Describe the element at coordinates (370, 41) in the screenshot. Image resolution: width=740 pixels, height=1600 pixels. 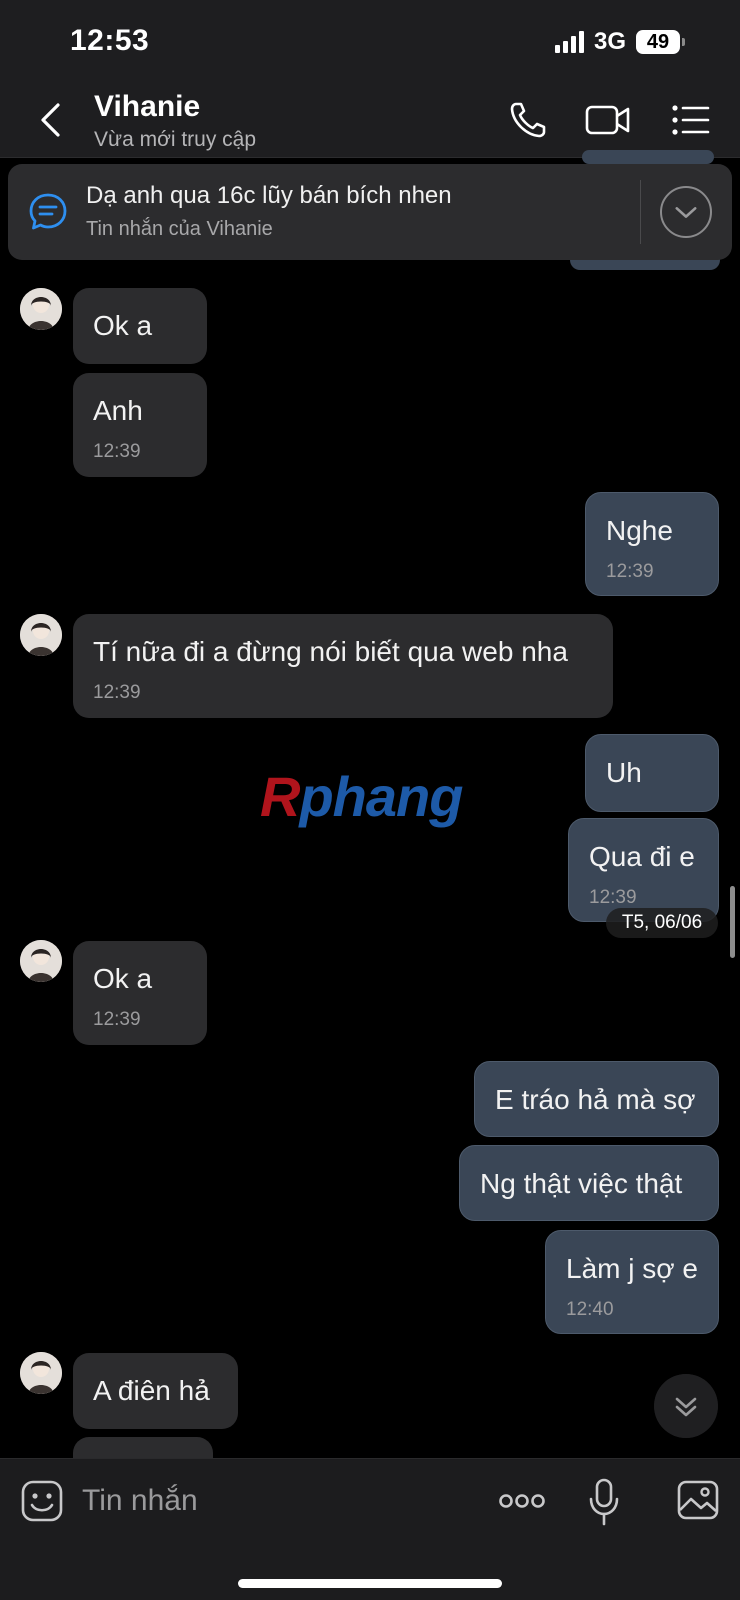
I see `status-bar: 12:53 3G 49` at that location.